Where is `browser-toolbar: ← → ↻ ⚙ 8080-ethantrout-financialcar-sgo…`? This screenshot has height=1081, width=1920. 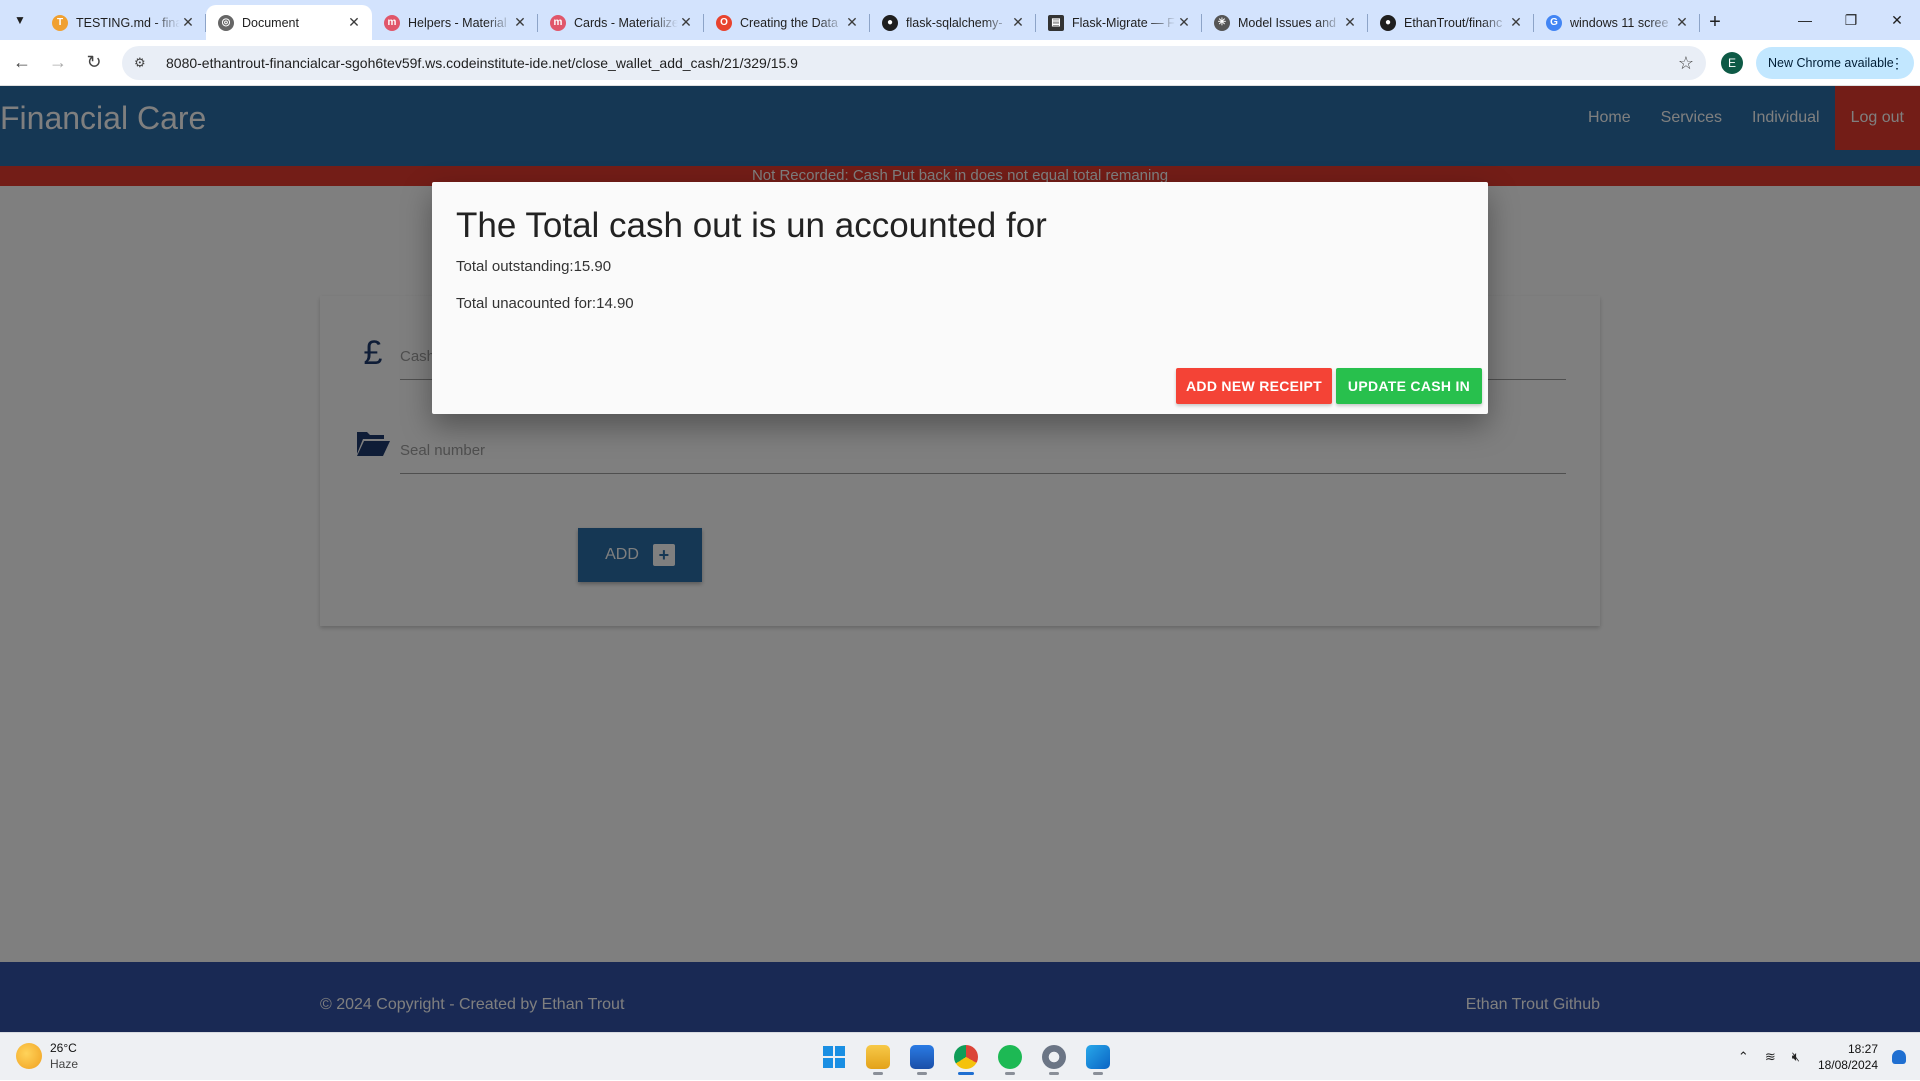
browser-toolbar: ← → ↻ ⚙ 8080-ethantrout-financialcar-sgo… is located at coordinates (960, 63).